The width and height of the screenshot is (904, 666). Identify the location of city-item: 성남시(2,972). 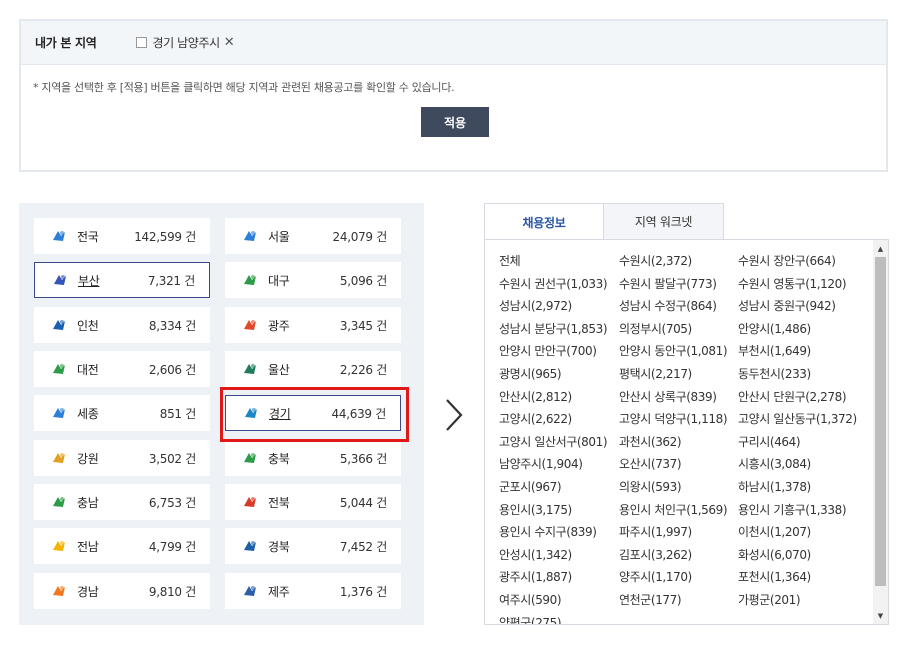
(535, 305).